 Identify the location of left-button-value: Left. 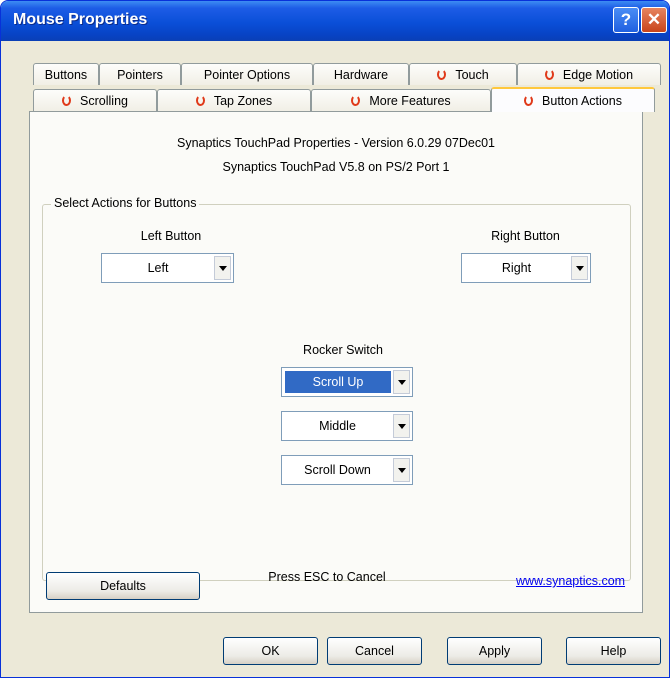
(158, 268).